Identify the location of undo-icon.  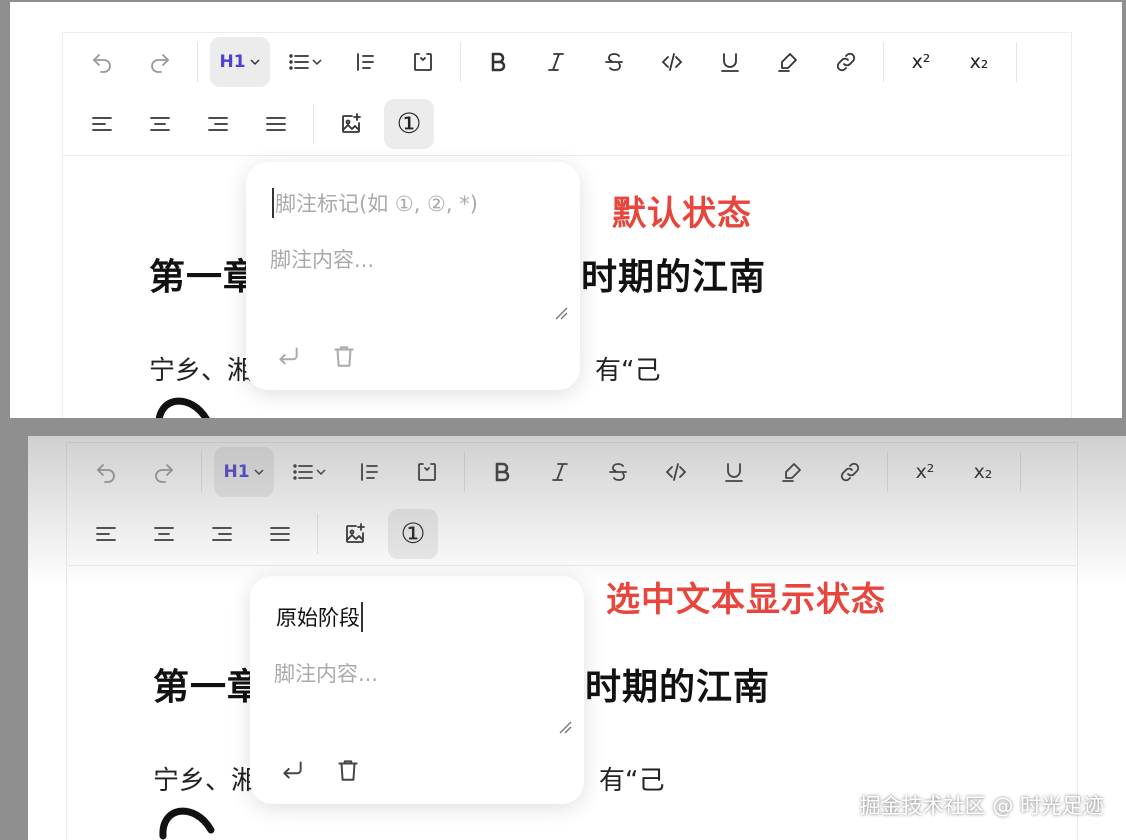
(101, 63).